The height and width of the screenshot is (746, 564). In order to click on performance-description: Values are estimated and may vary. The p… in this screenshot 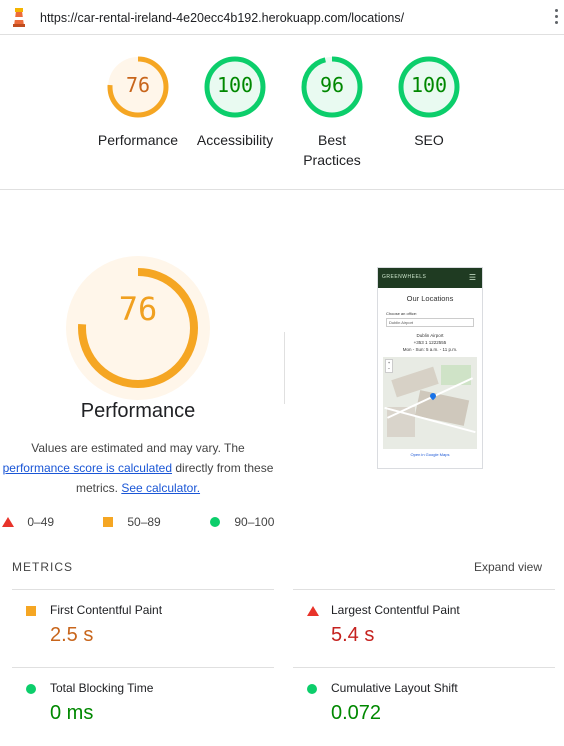, I will do `click(138, 468)`.